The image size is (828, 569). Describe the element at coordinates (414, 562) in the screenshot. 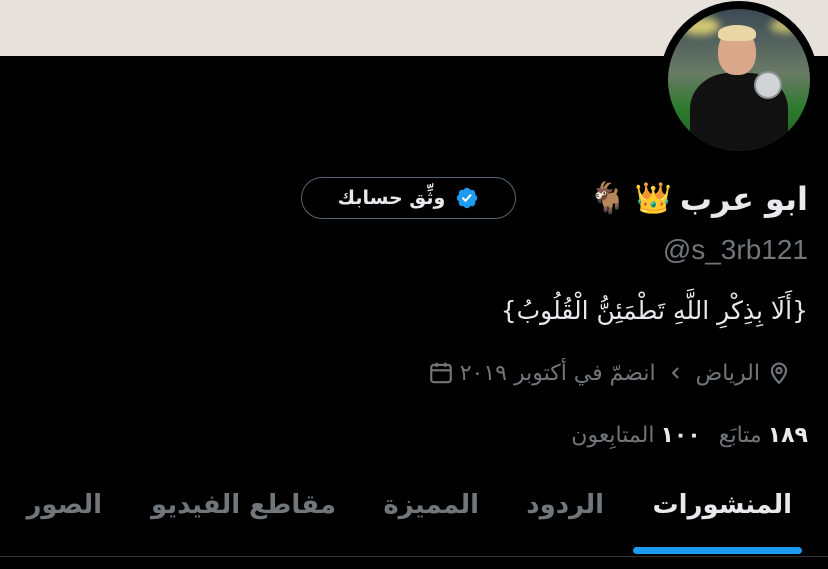

I see `divider` at that location.